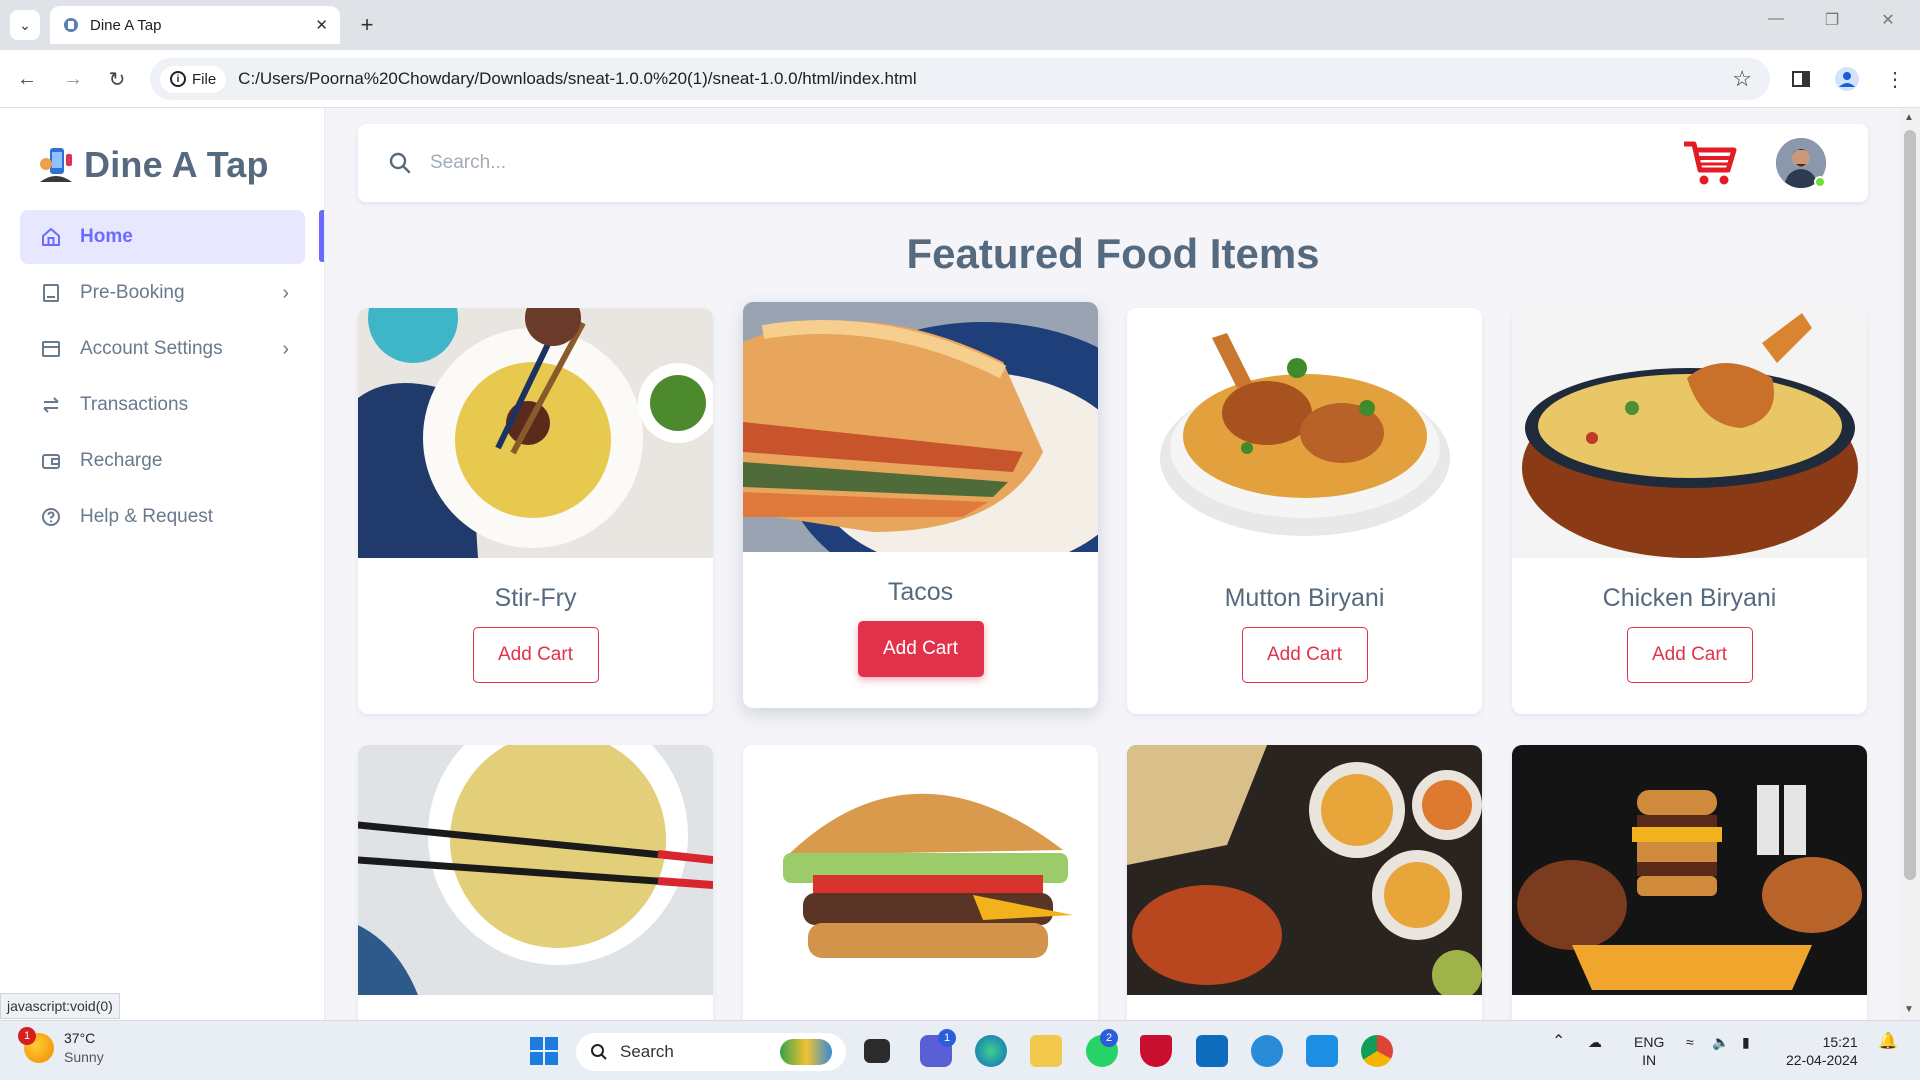 Image resolution: width=1920 pixels, height=1080 pixels. What do you see at coordinates (1558, 1042) in the screenshot?
I see `tray-overflow-icon: ⌃` at bounding box center [1558, 1042].